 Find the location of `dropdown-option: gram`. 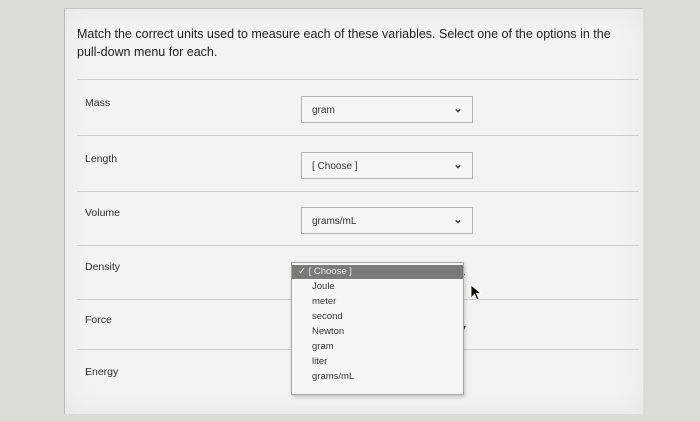

dropdown-option: gram is located at coordinates (323, 347).